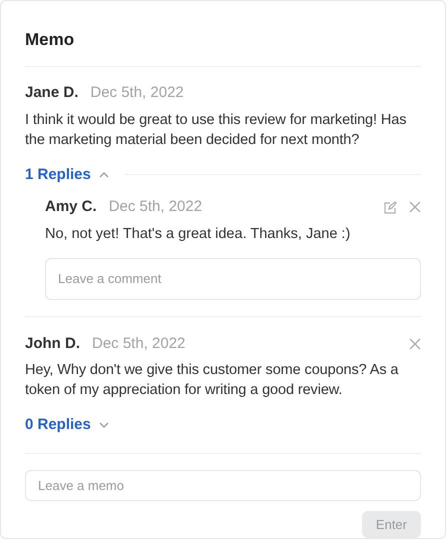 The height and width of the screenshot is (540, 447). What do you see at coordinates (223, 485) in the screenshot?
I see `memo-field: Leave a memo` at bounding box center [223, 485].